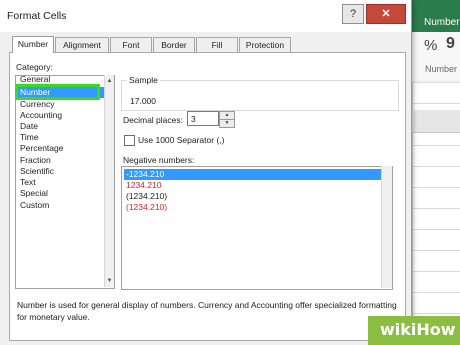 The width and height of the screenshot is (460, 345). I want to click on scroll-up-icon: ▲, so click(109, 81).